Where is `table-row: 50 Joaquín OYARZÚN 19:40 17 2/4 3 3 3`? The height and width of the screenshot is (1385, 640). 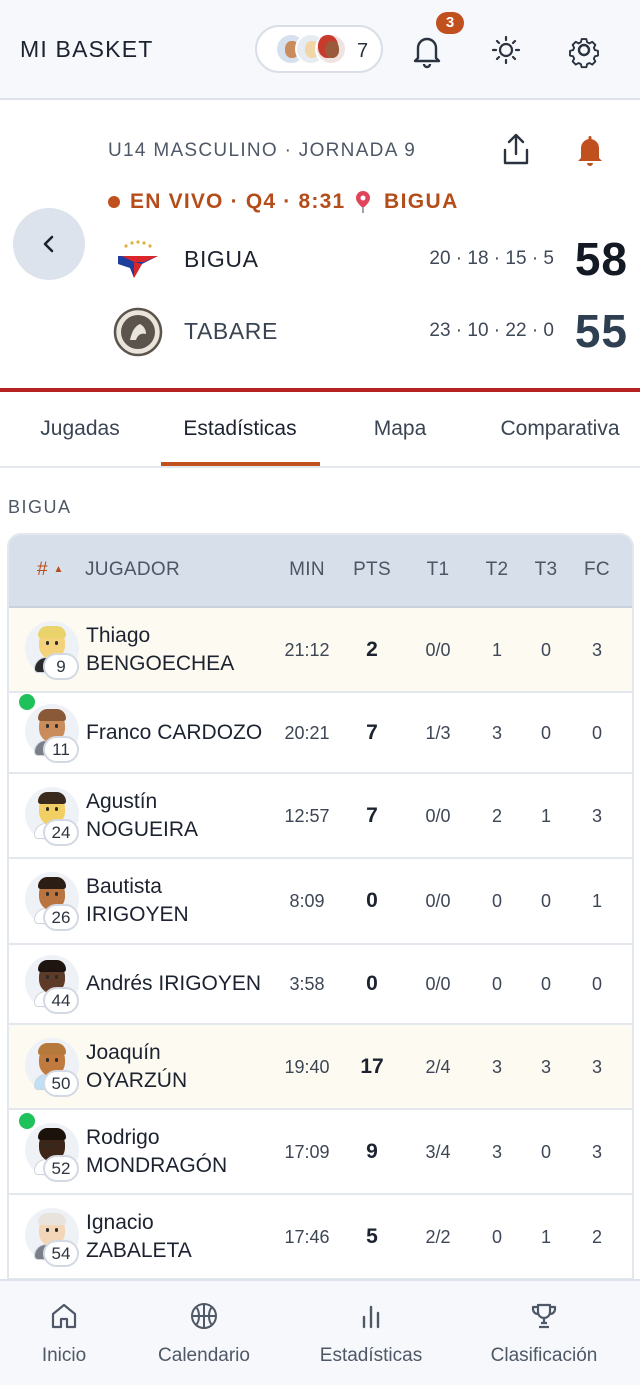 table-row: 50 Joaquín OYARZÚN 19:40 17 2/4 3 3 3 is located at coordinates (320, 1067).